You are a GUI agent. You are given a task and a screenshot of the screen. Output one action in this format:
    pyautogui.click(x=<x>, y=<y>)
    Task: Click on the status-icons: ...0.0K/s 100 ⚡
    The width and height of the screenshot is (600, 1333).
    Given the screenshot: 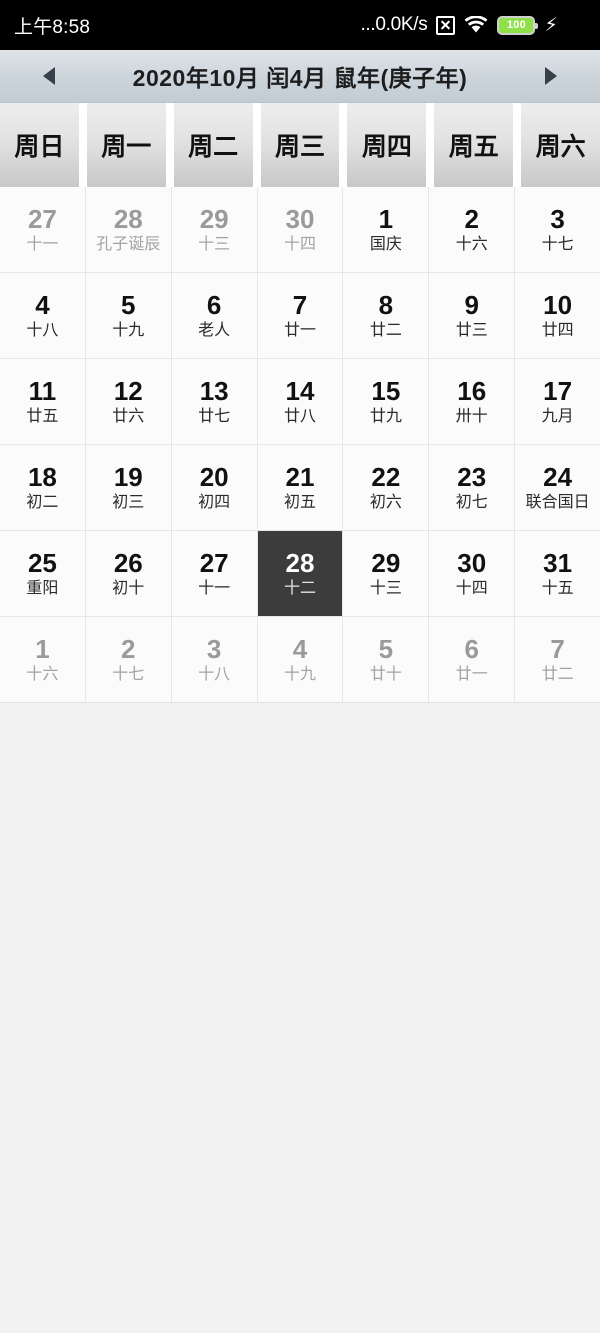 What is the action you would take?
    pyautogui.click(x=473, y=25)
    